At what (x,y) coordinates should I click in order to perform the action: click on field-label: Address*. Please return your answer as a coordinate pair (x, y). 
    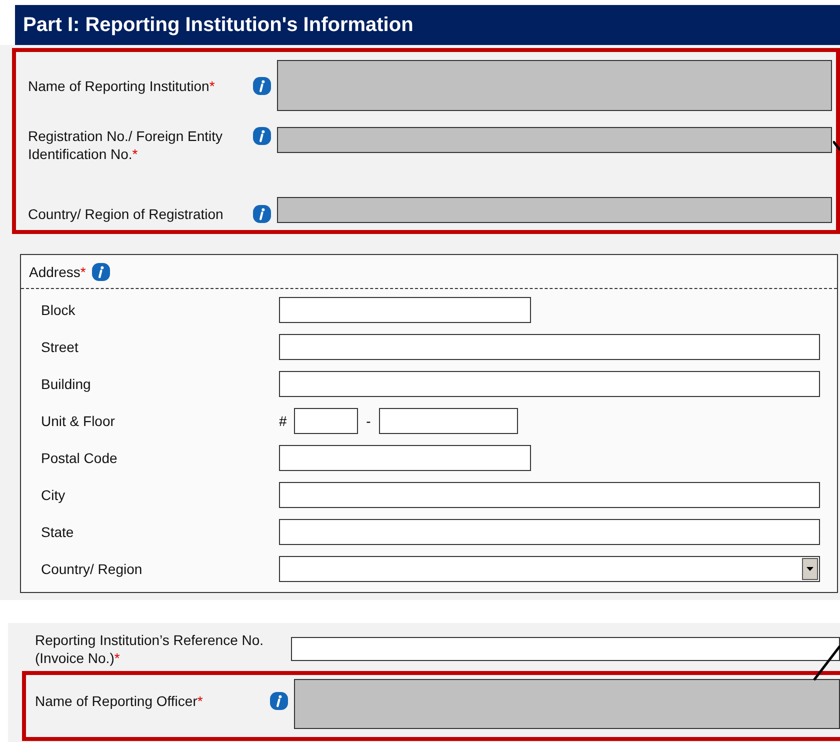
    Looking at the image, I should click on (57, 271).